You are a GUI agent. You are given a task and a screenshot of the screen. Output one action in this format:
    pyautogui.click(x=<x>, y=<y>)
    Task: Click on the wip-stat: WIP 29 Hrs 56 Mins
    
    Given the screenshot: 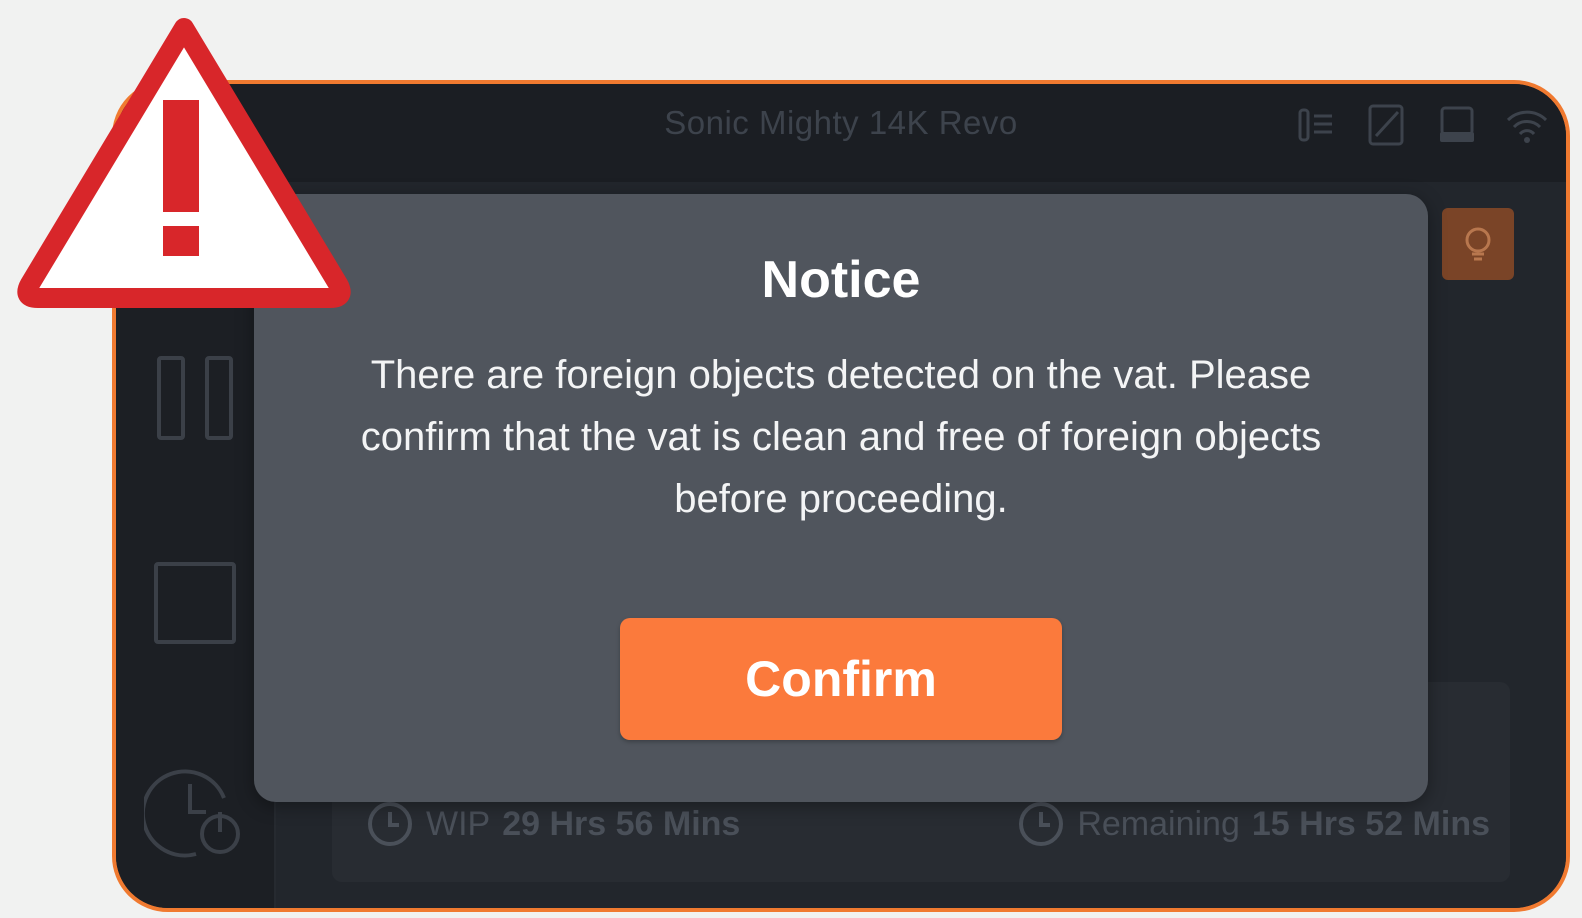 What is the action you would take?
    pyautogui.click(x=553, y=824)
    